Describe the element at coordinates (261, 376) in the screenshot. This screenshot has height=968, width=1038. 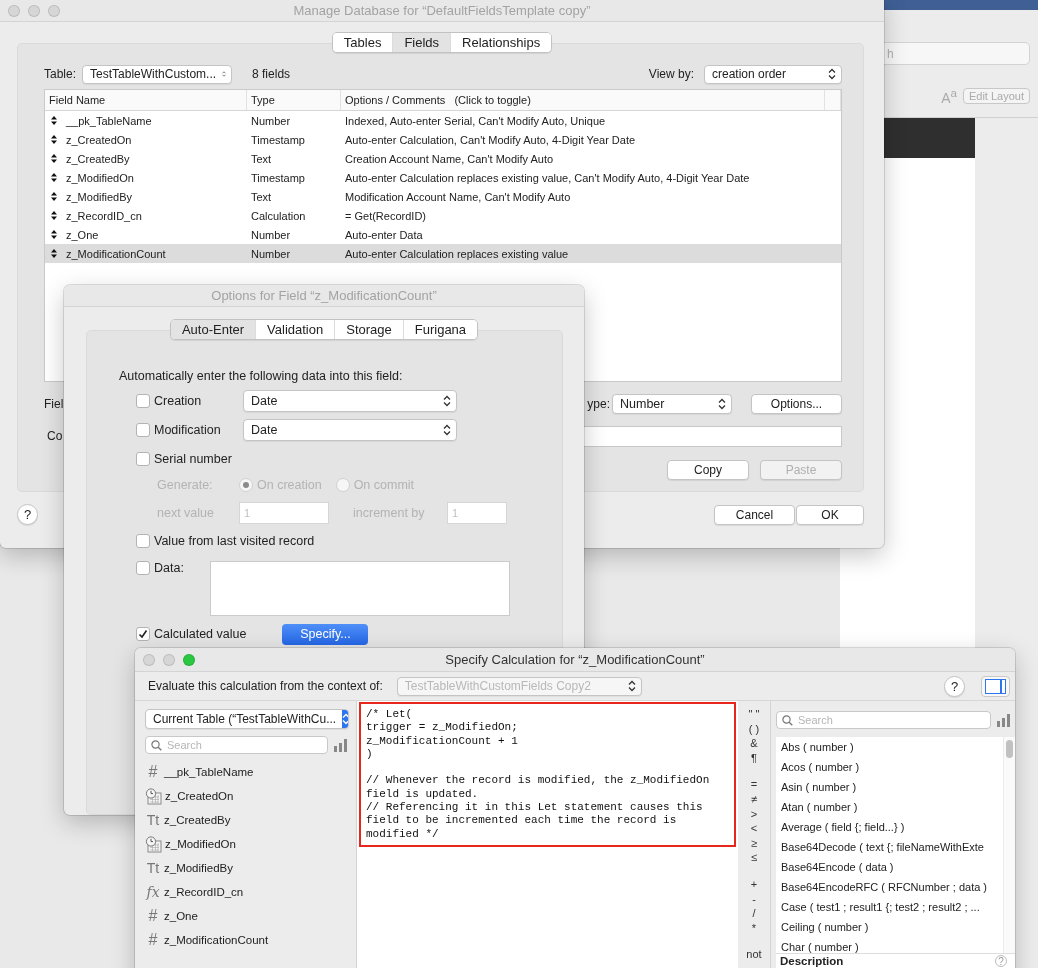
I see `section-heading: Automatically enter the following data into this field:` at that location.